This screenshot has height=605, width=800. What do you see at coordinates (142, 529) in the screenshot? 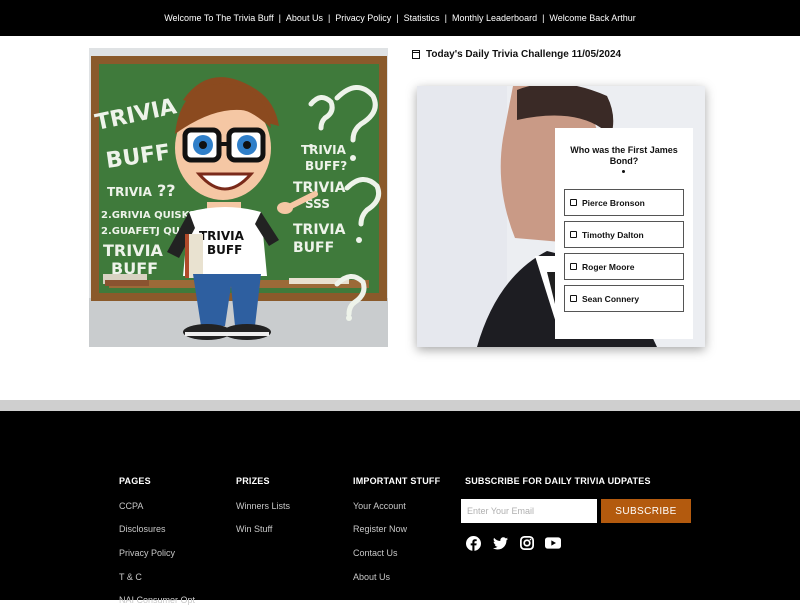
I see `footer-link-disclosures: Disclosures` at bounding box center [142, 529].